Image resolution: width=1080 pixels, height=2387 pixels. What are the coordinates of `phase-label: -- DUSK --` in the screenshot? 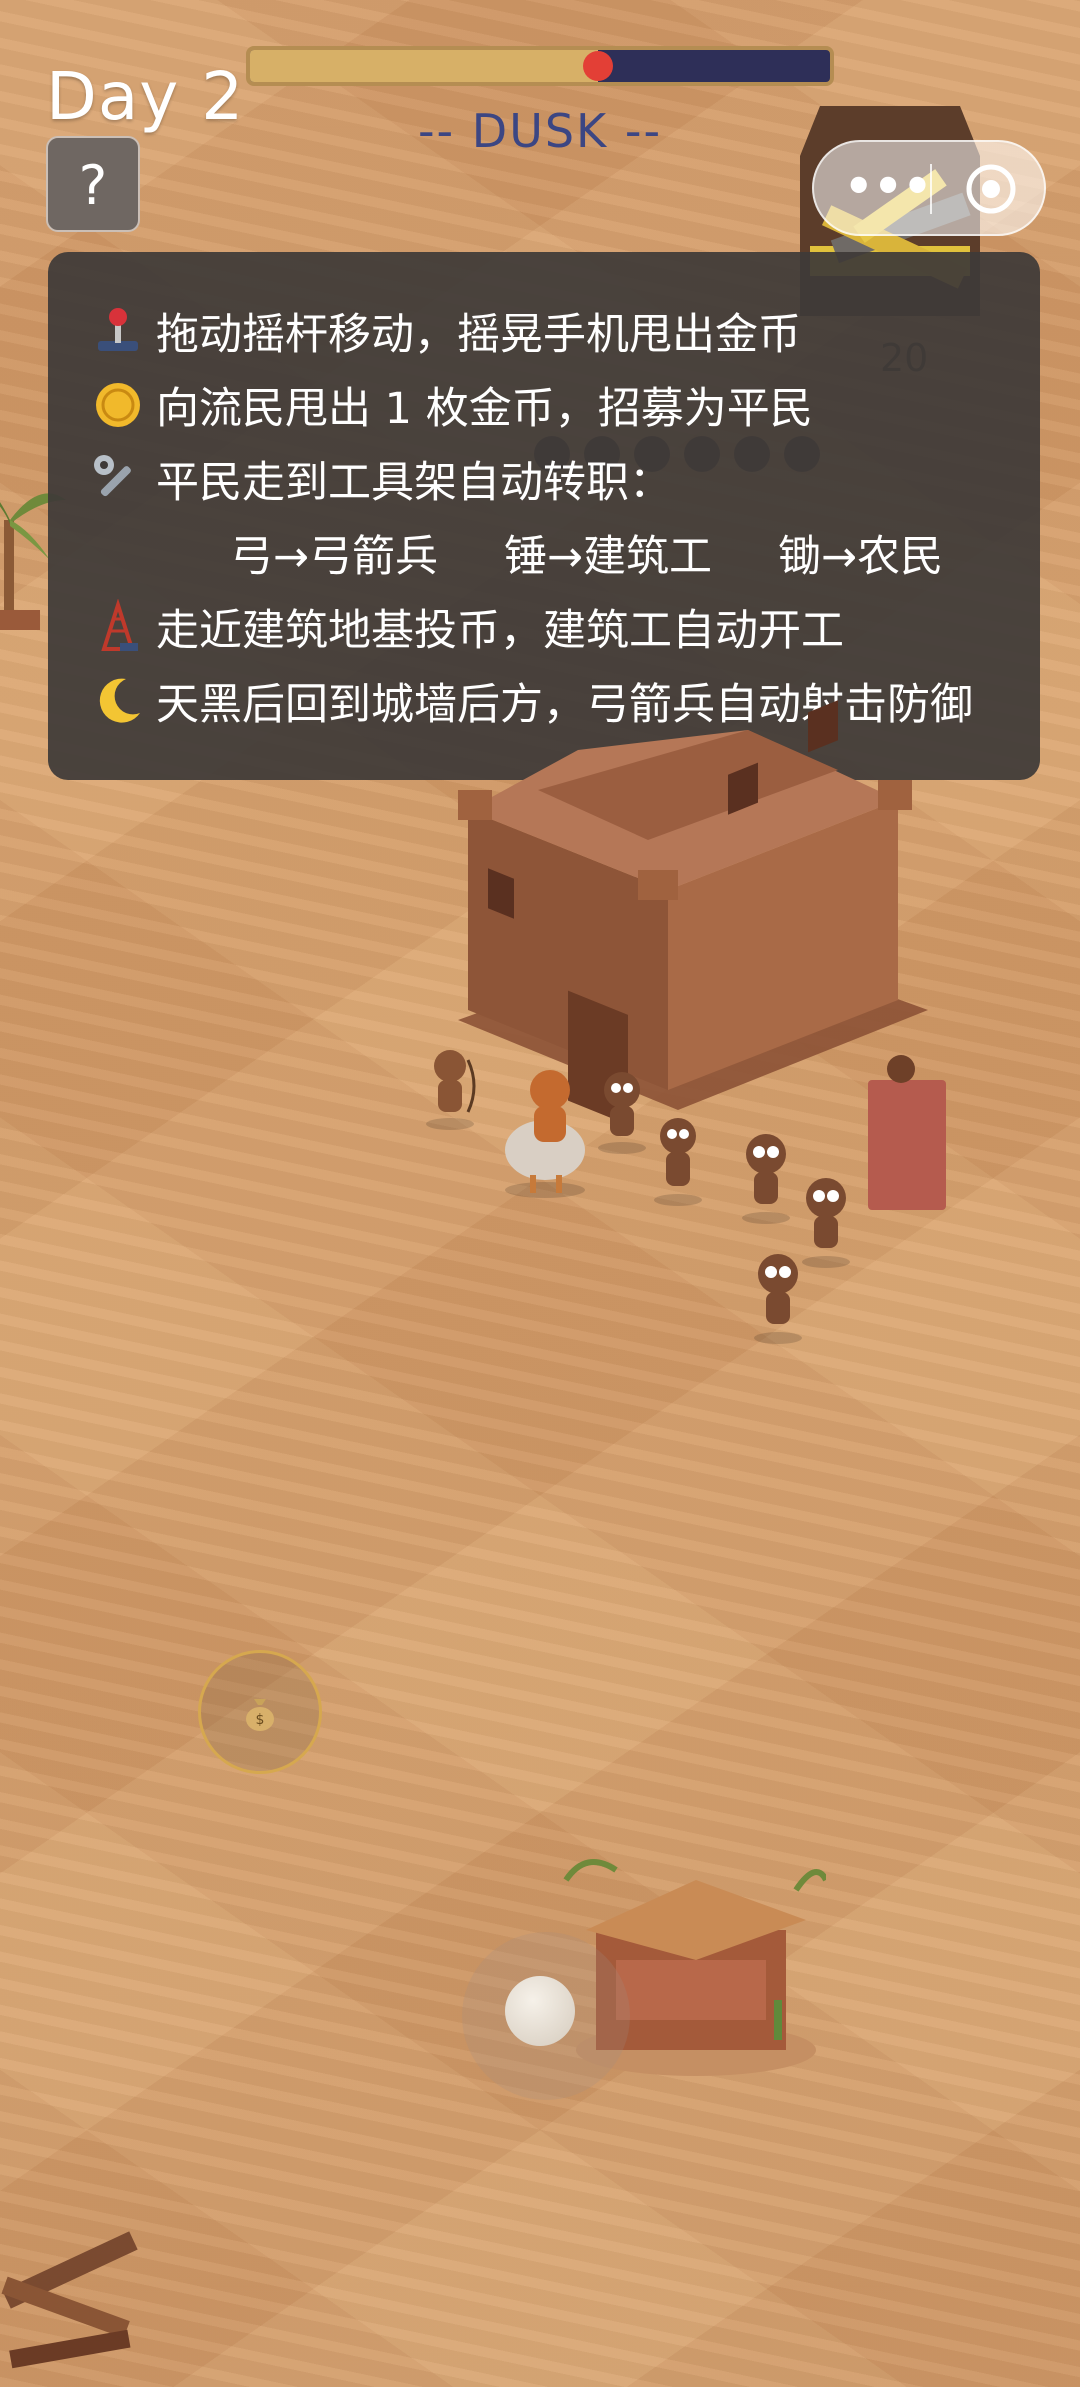 It's located at (540, 131).